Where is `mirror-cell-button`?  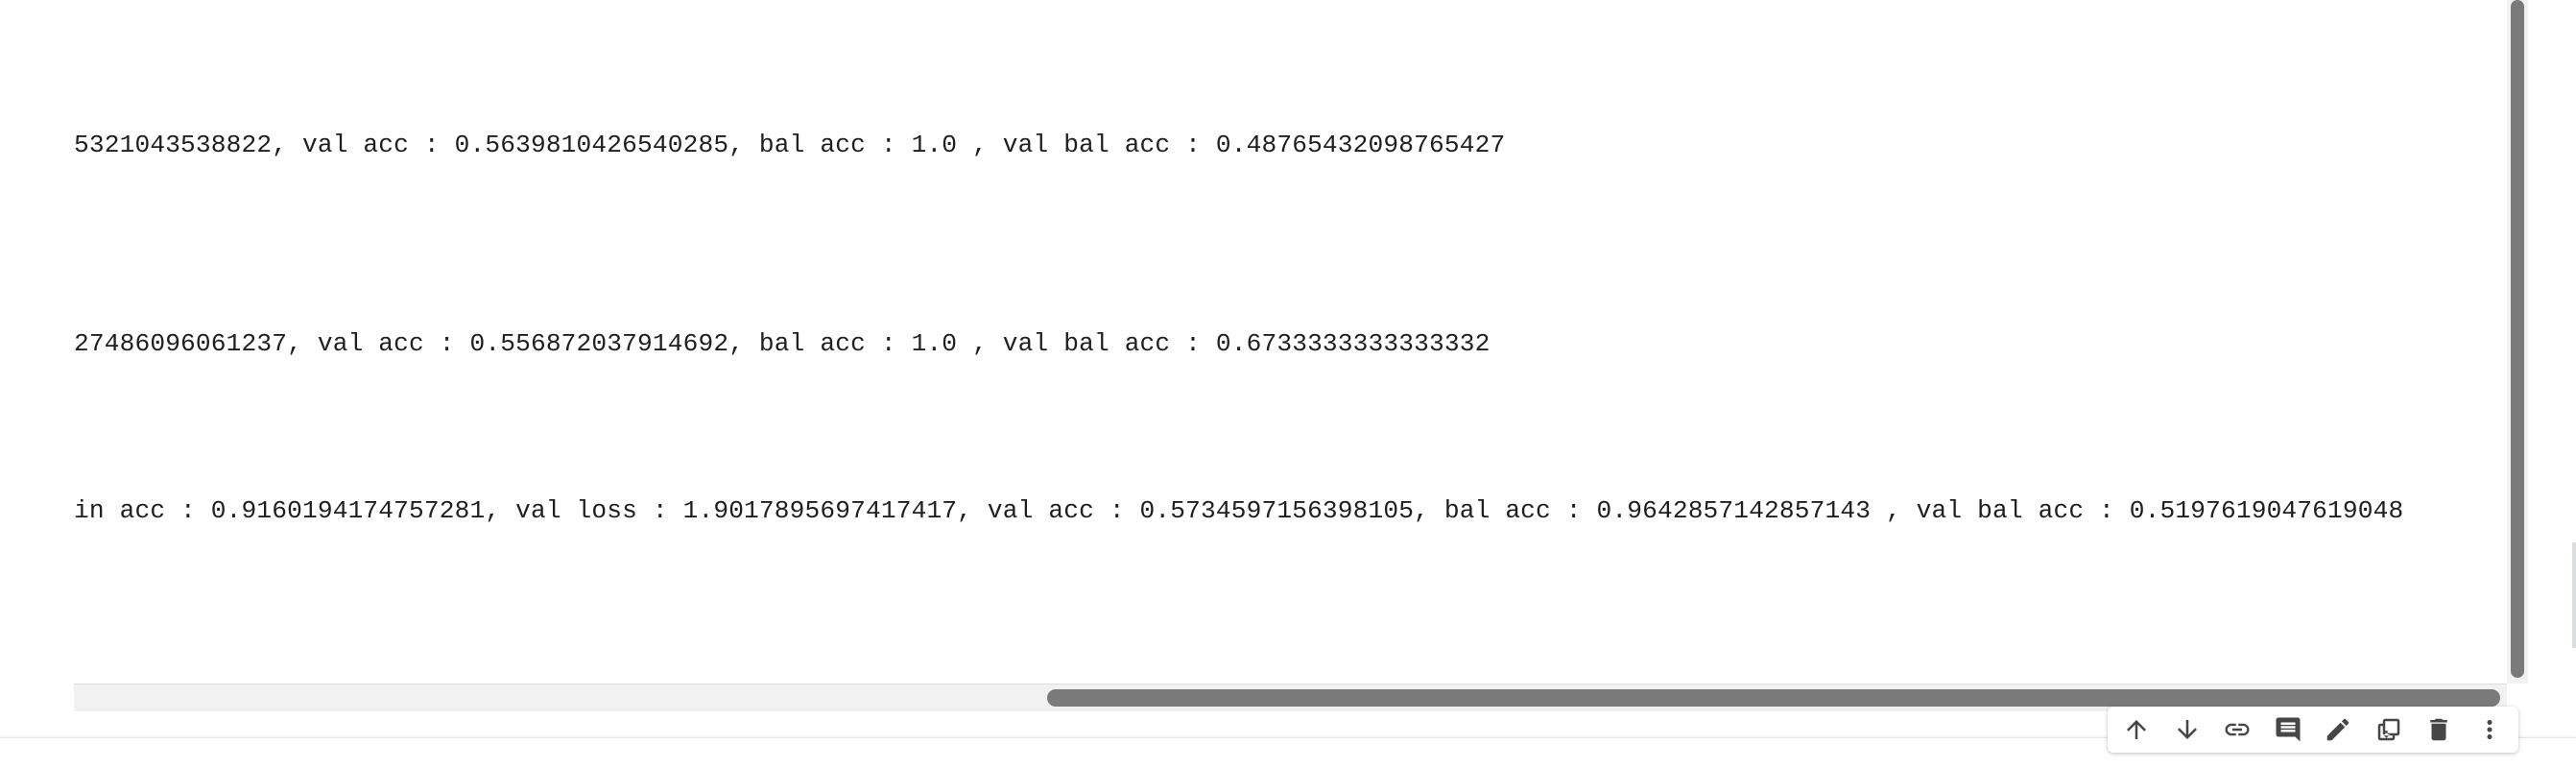
mirror-cell-button is located at coordinates (2389, 729).